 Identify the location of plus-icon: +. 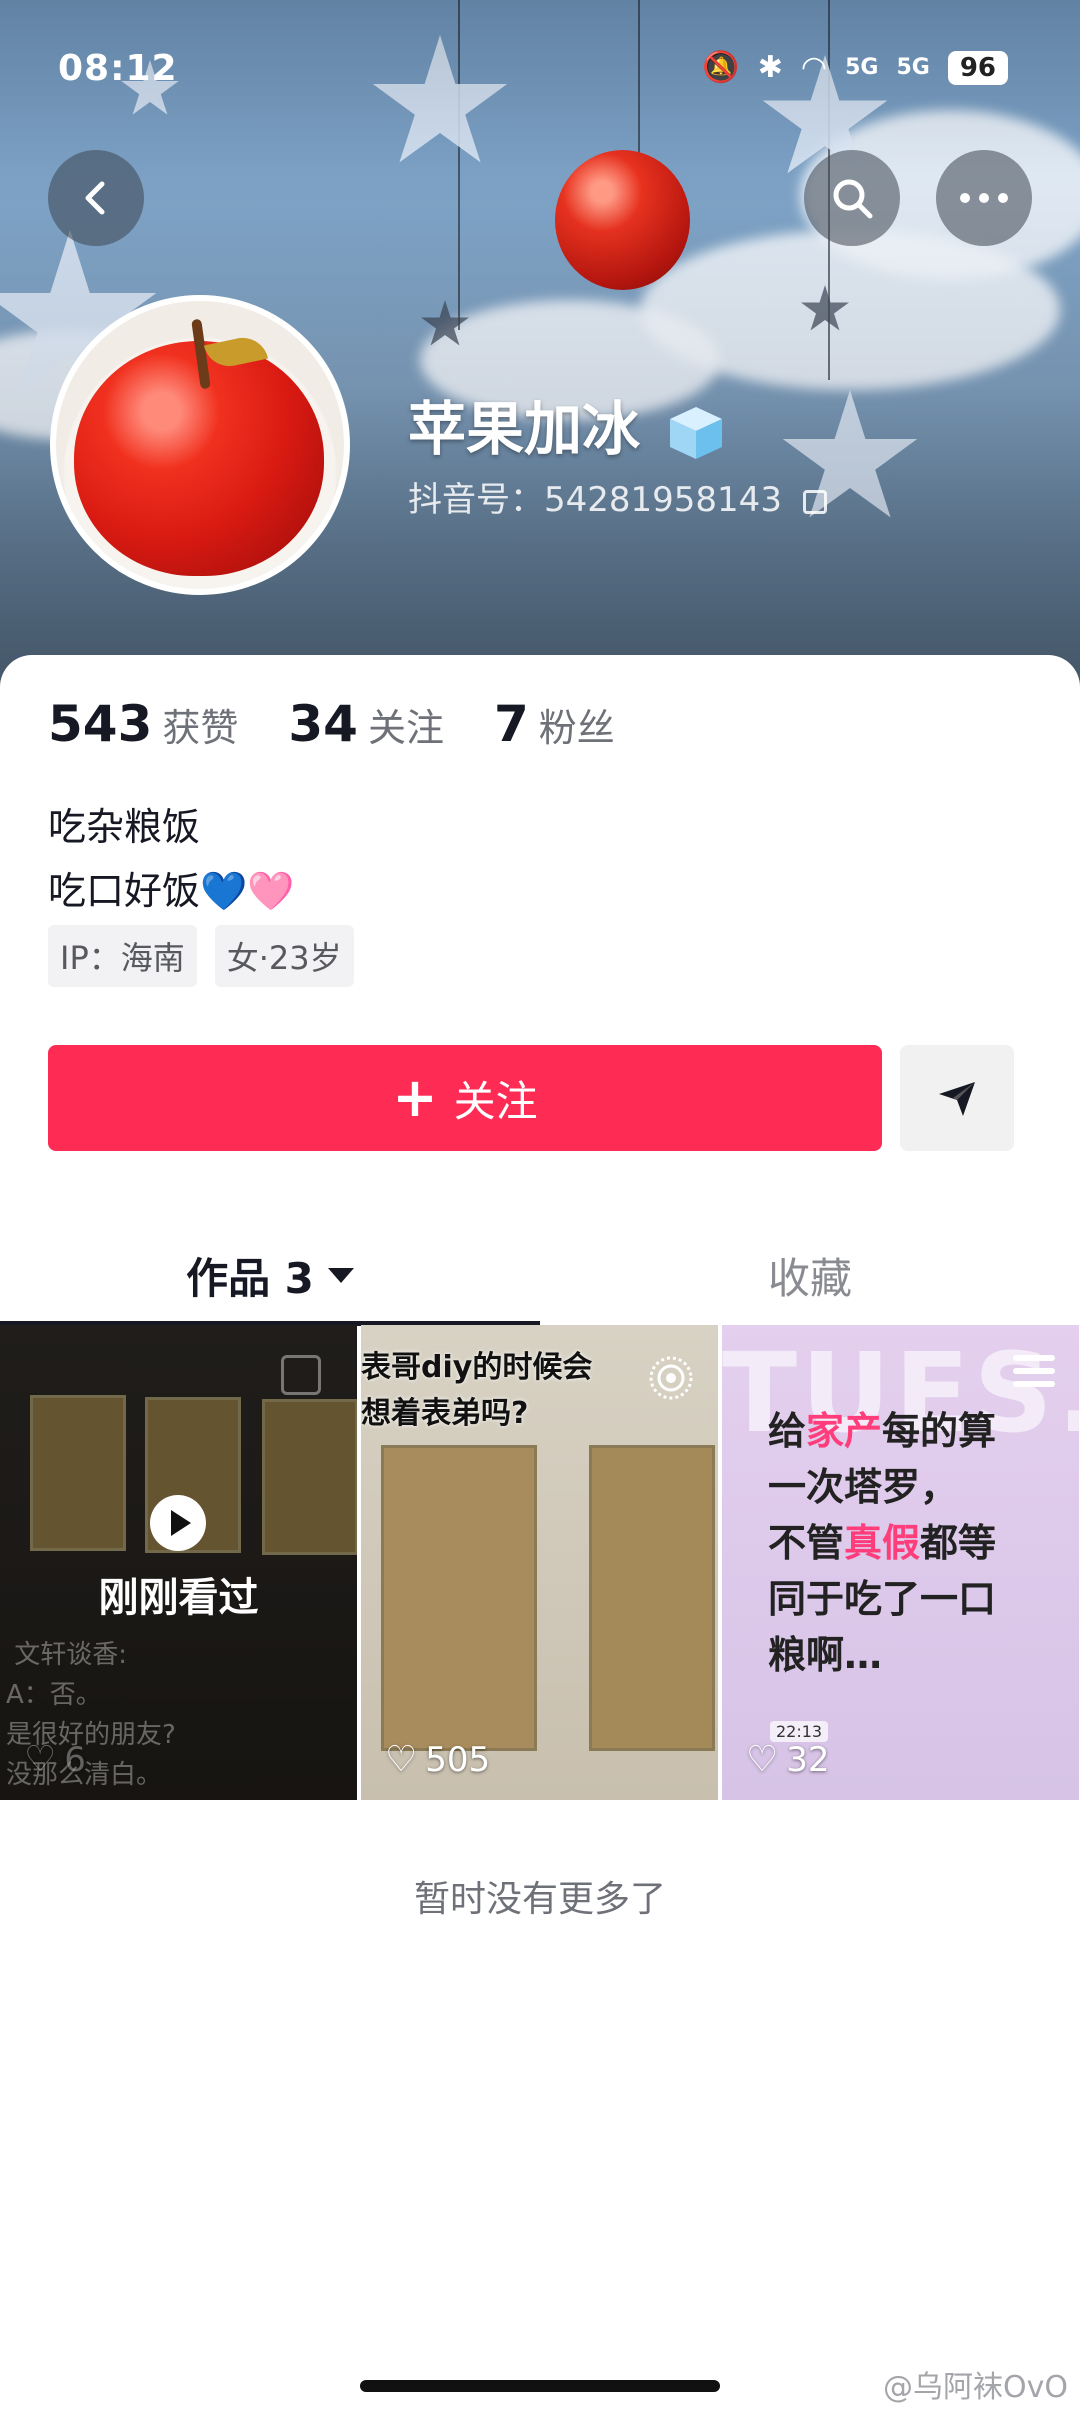
(415, 1097).